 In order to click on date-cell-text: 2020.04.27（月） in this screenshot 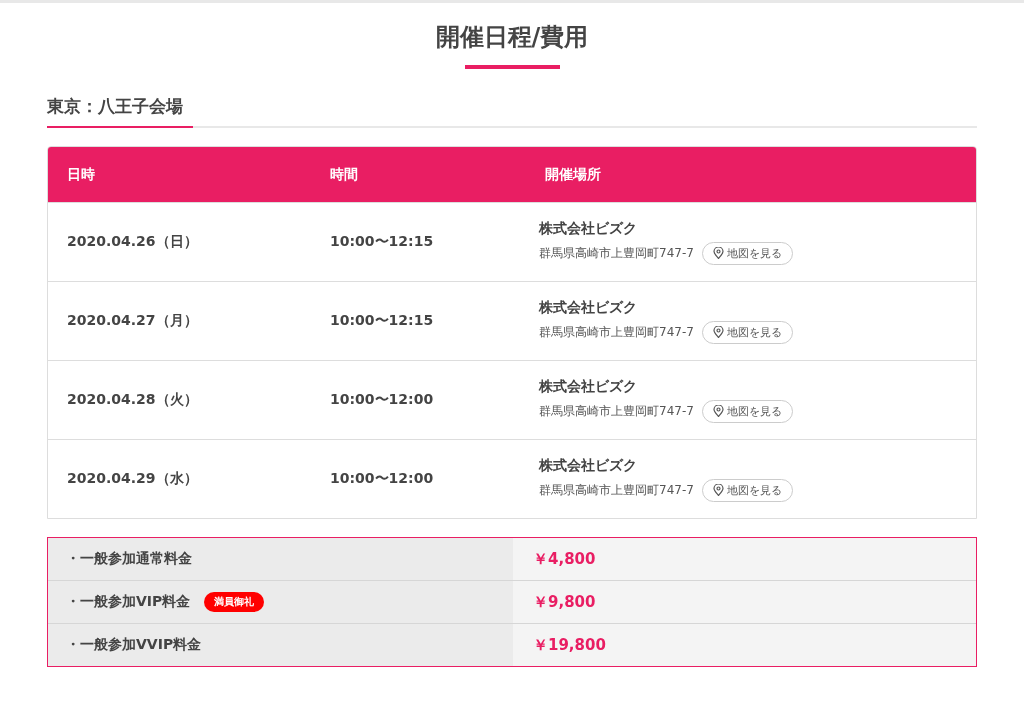, I will do `click(132, 321)`.